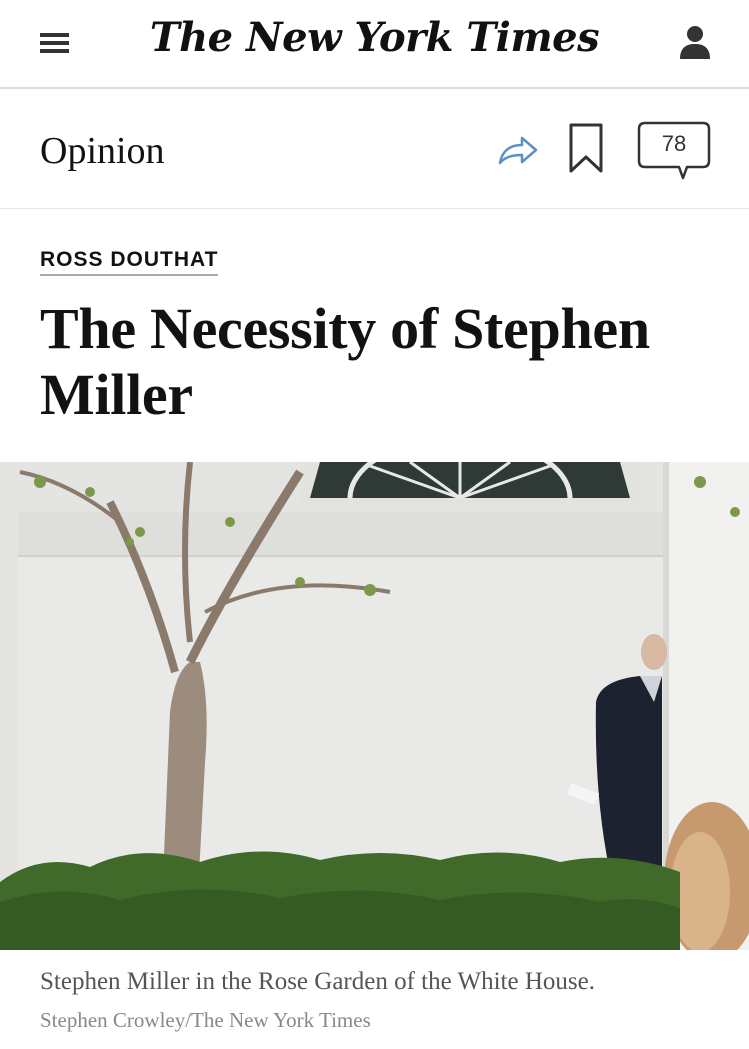  Describe the element at coordinates (345, 361) in the screenshot. I see `article-headline: The Necessity of Stephen Miller` at that location.